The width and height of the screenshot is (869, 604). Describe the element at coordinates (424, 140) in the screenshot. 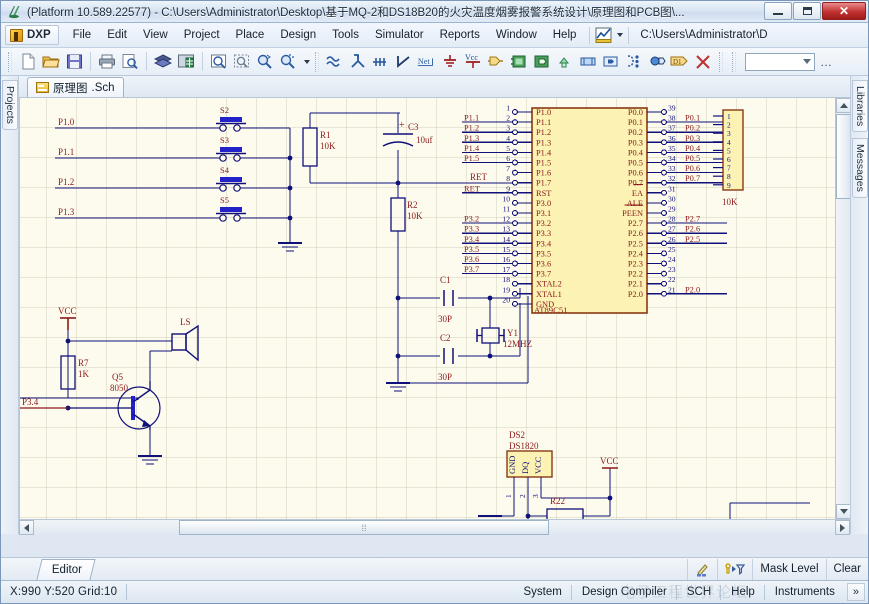

I see `label-C3-value: 10uf` at that location.